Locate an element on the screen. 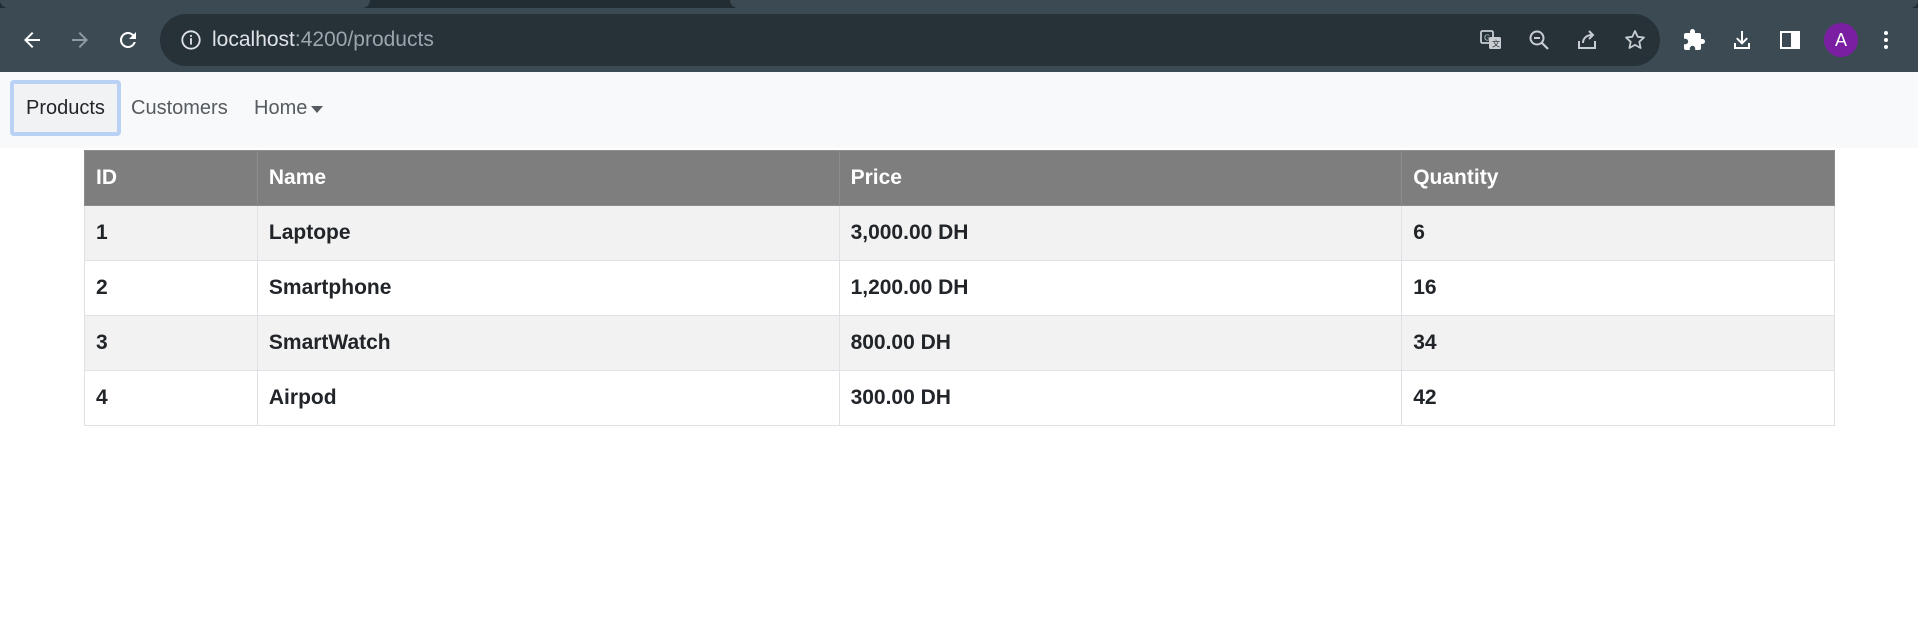 The width and height of the screenshot is (1918, 640). url-host: localhost is located at coordinates (253, 39).